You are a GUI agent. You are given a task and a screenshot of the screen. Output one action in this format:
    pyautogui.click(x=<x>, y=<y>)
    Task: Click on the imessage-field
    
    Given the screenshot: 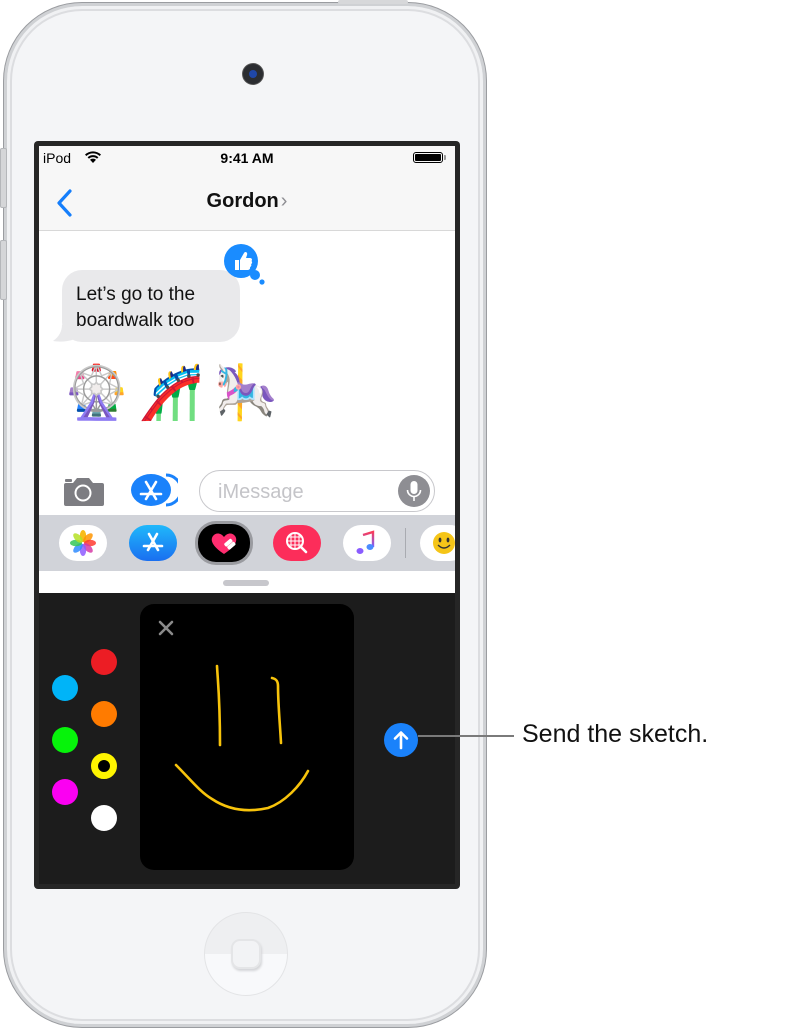 What is the action you would take?
    pyautogui.click(x=317, y=491)
    